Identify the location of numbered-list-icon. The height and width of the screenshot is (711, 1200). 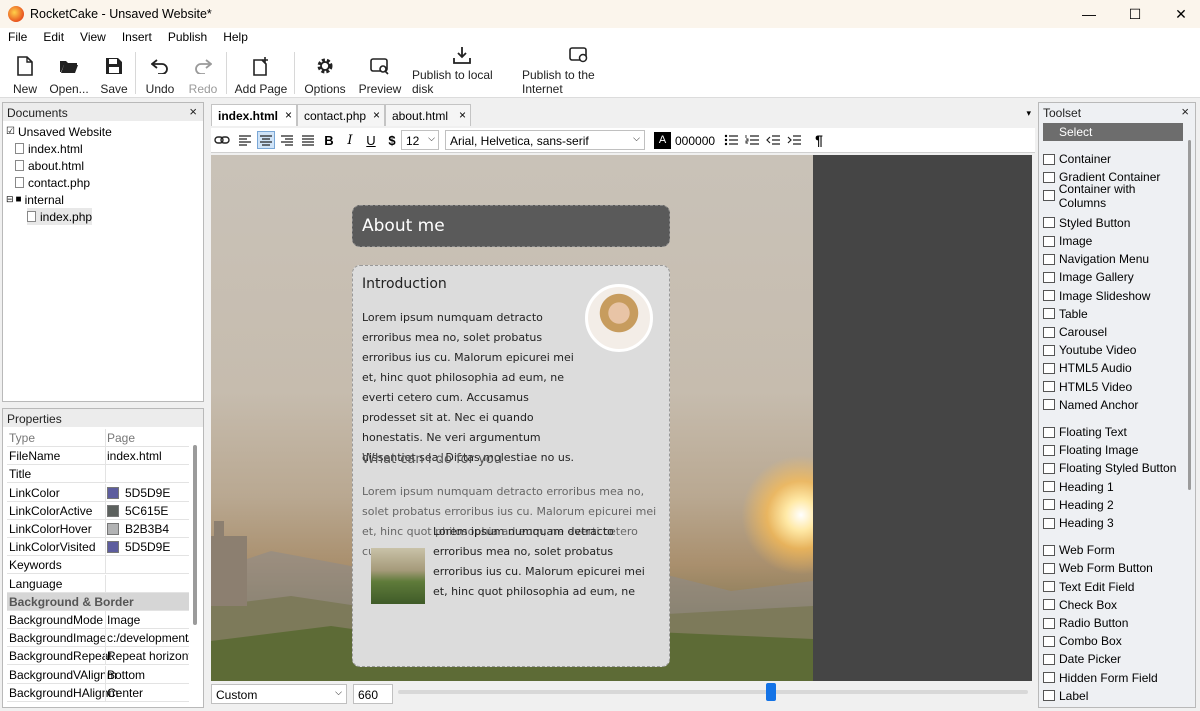
(752, 140).